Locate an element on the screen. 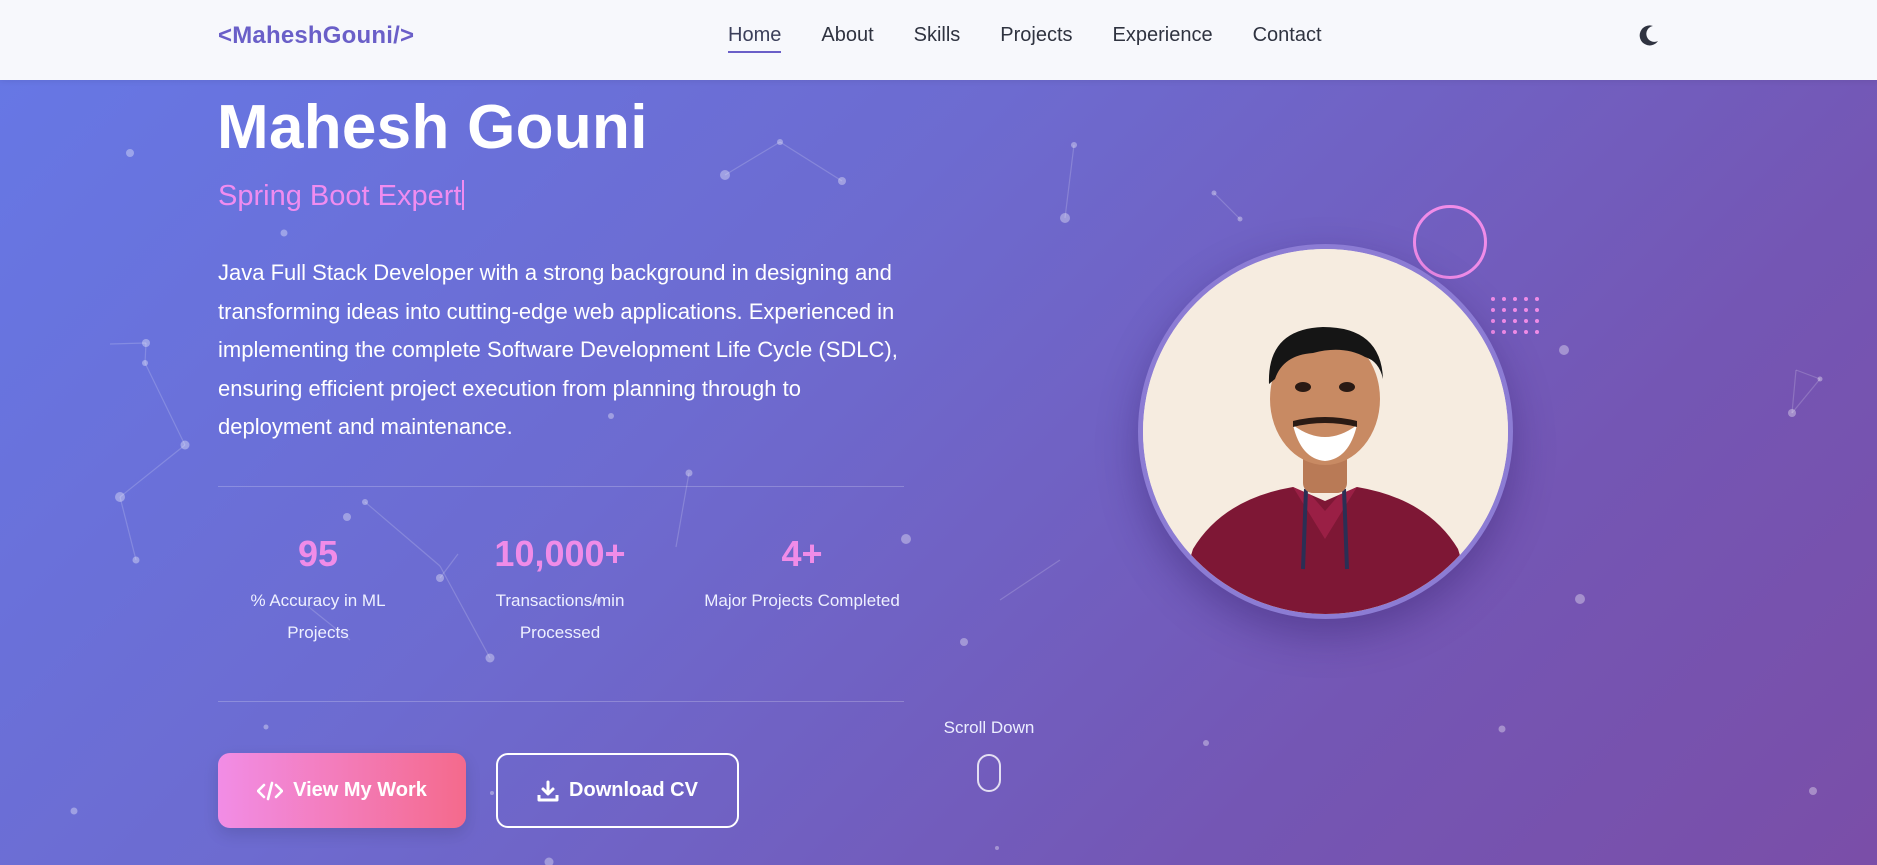  typed-role-text: Spring Boot Expert is located at coordinates (340, 196).